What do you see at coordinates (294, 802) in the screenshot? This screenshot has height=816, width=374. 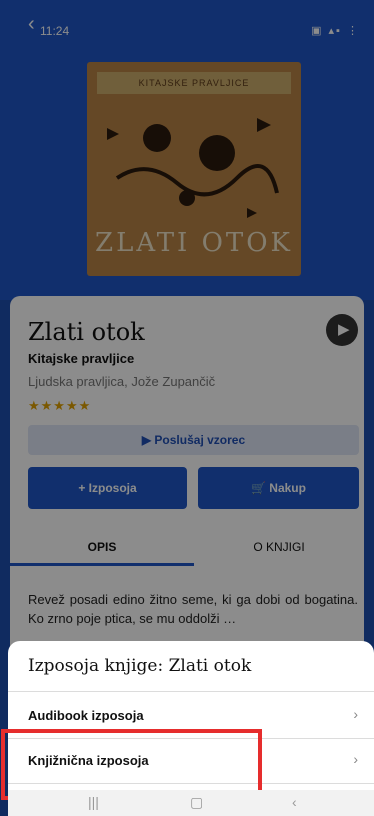 I see `back-icon: ‹` at bounding box center [294, 802].